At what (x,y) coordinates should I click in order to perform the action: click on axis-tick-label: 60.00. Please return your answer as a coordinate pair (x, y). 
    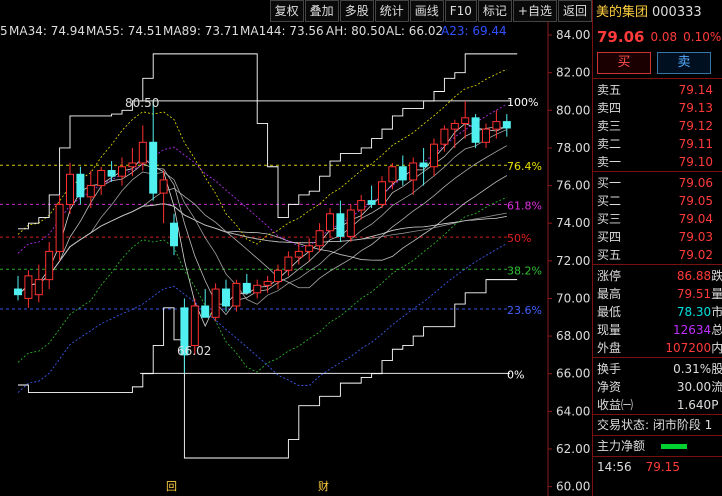
    Looking at the image, I should click on (573, 487).